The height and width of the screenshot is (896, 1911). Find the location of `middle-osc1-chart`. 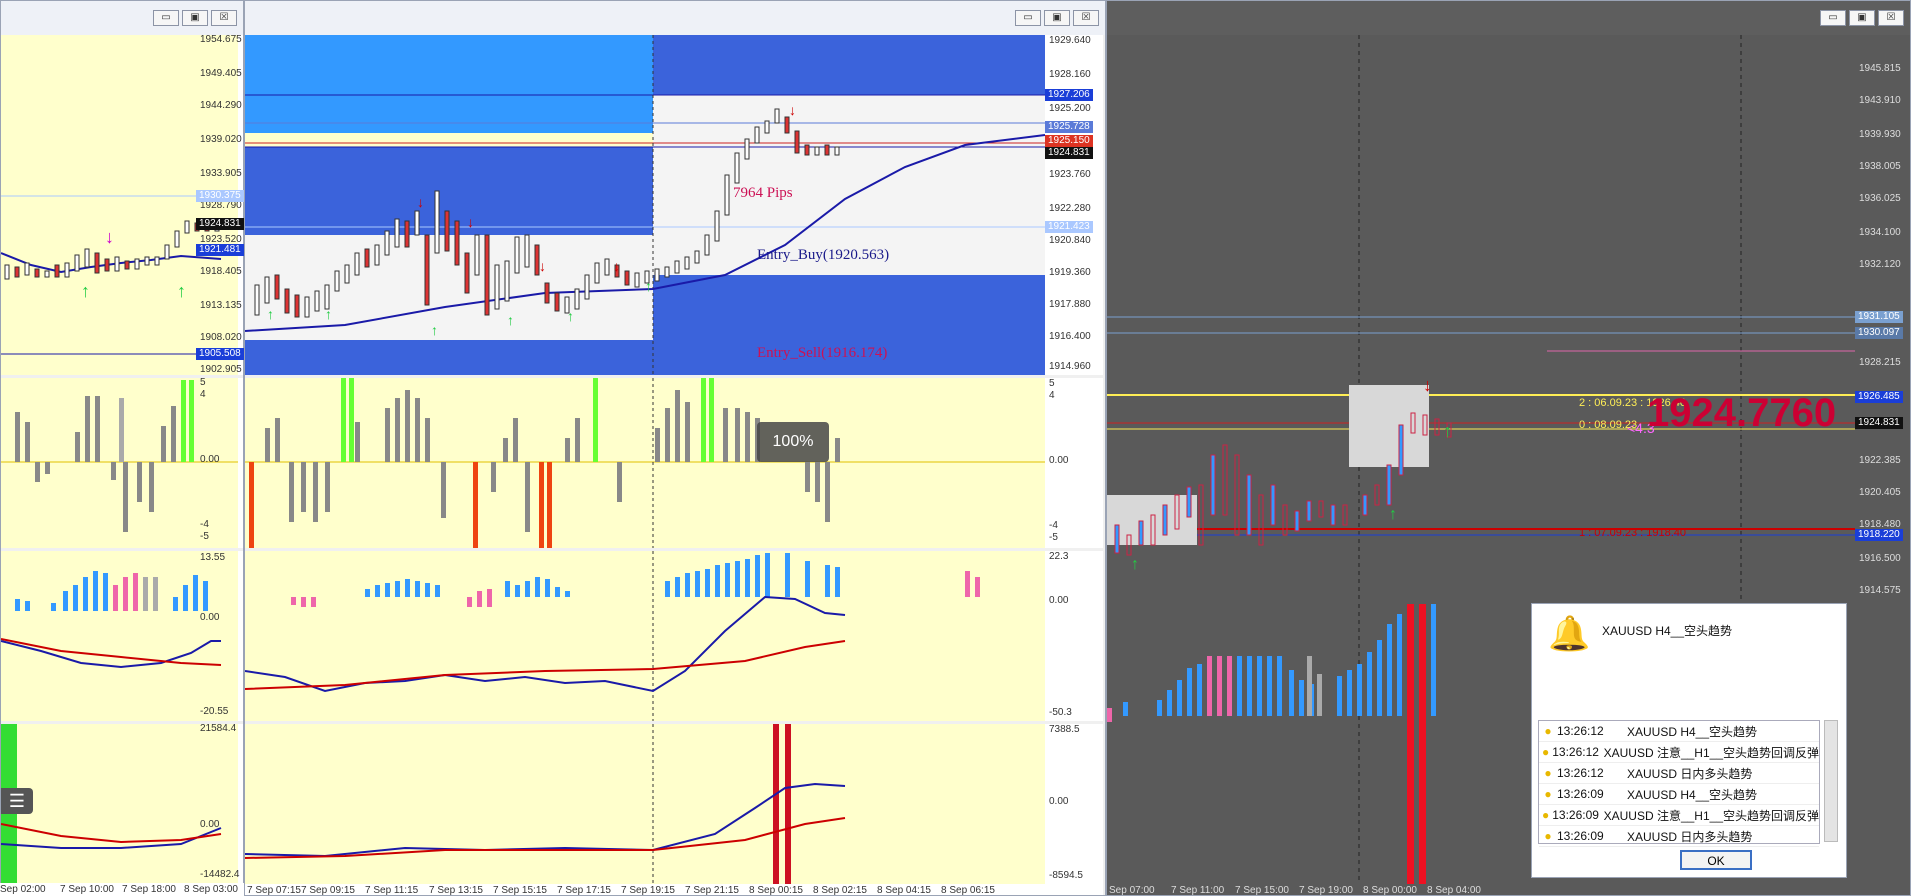

middle-osc1-chart is located at coordinates (645, 463).